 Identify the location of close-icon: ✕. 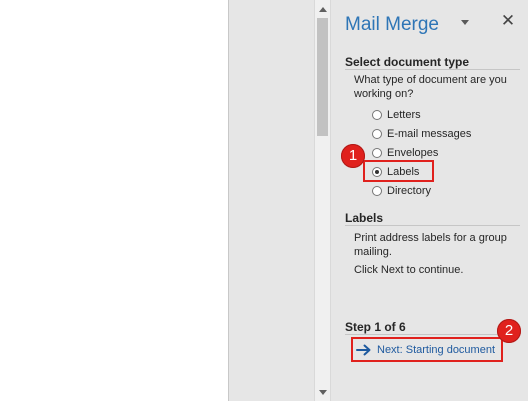
(508, 20).